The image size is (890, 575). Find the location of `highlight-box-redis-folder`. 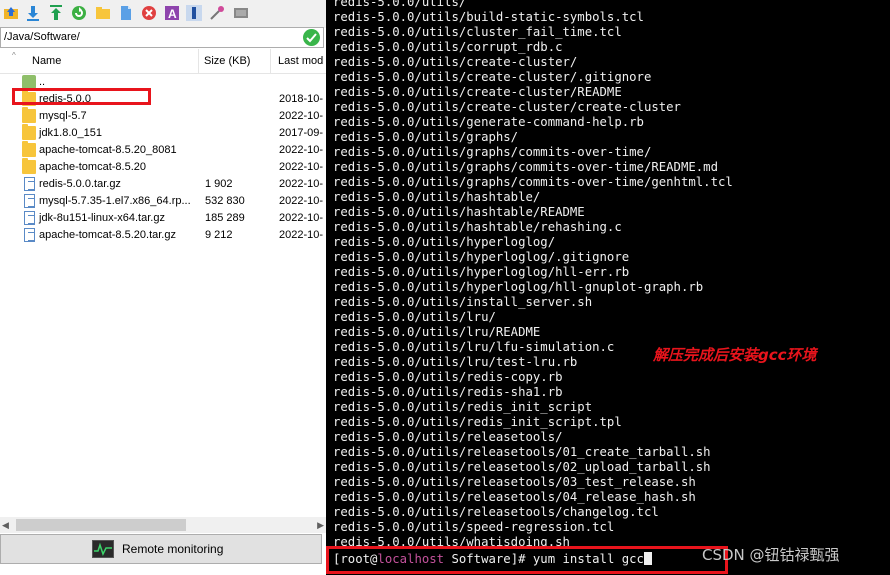

highlight-box-redis-folder is located at coordinates (81, 96).